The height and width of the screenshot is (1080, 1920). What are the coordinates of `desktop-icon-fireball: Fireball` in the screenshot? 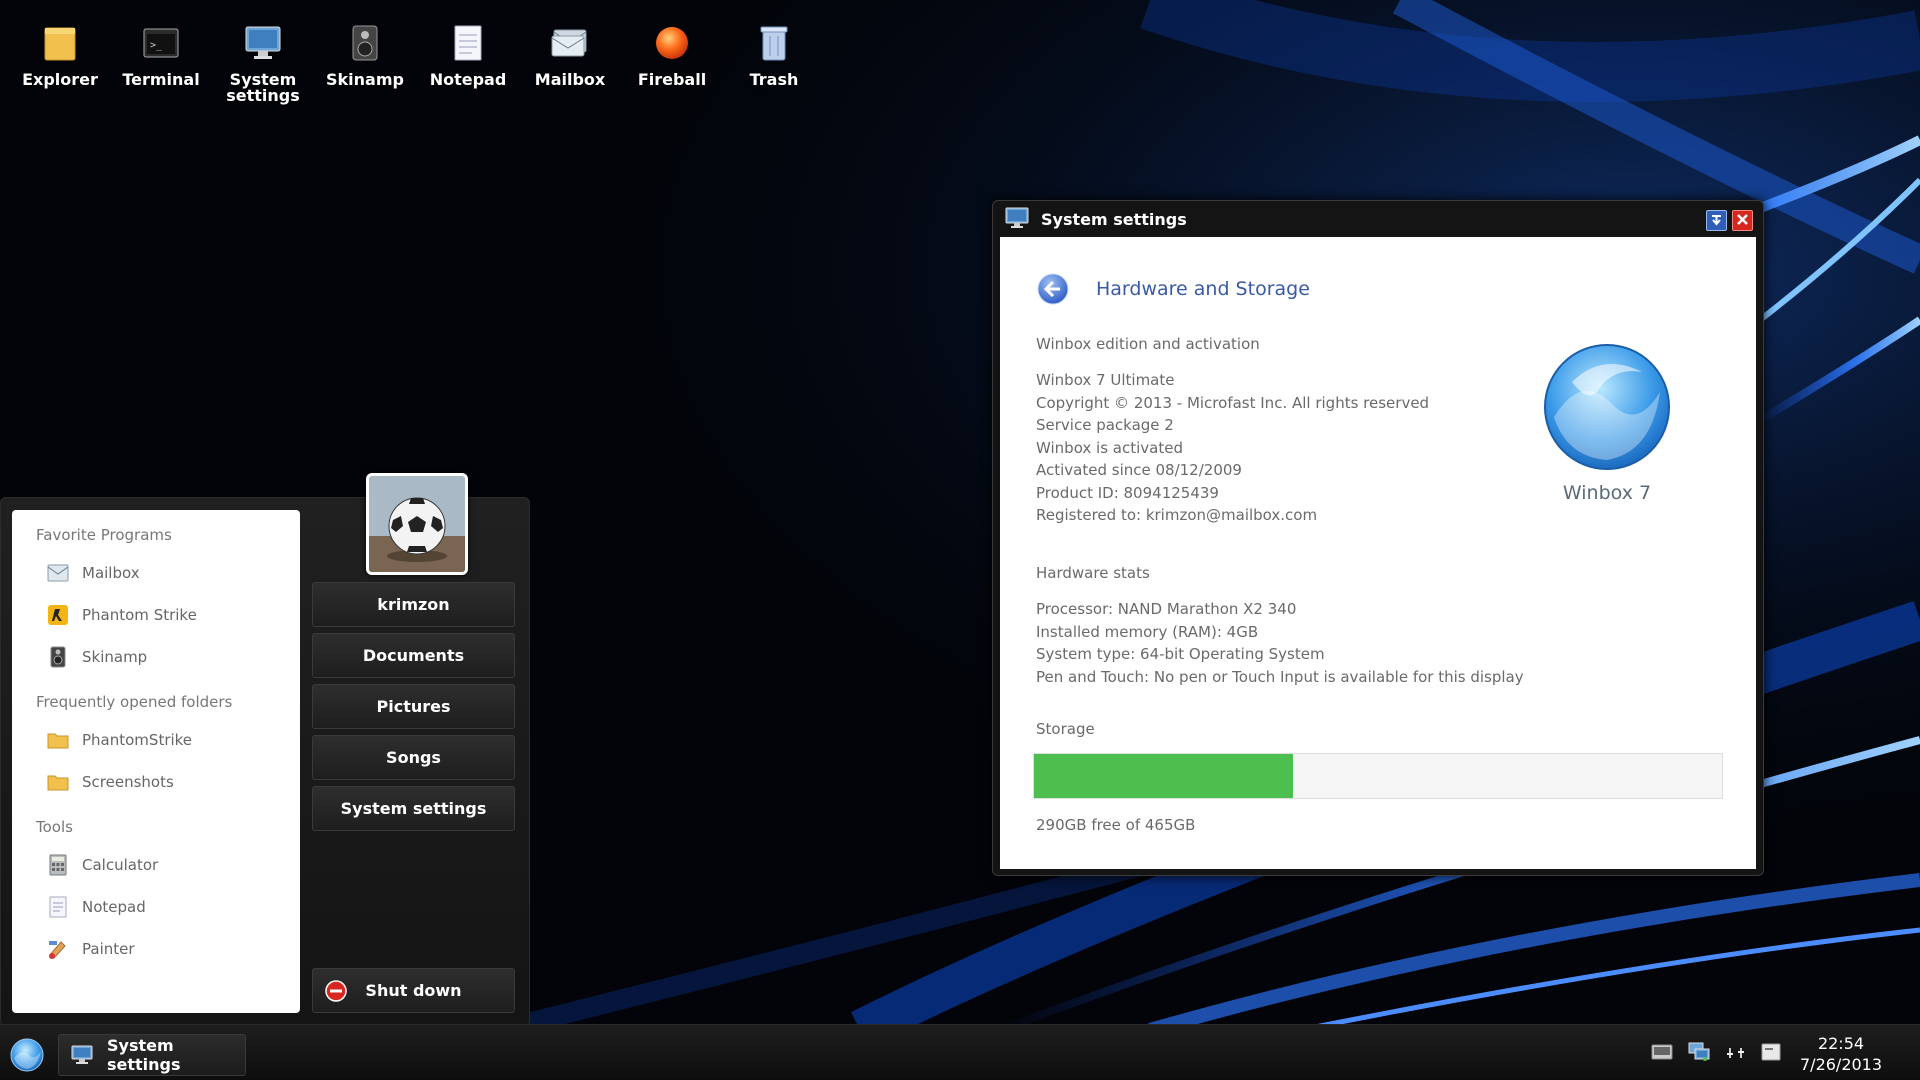 It's located at (672, 55).